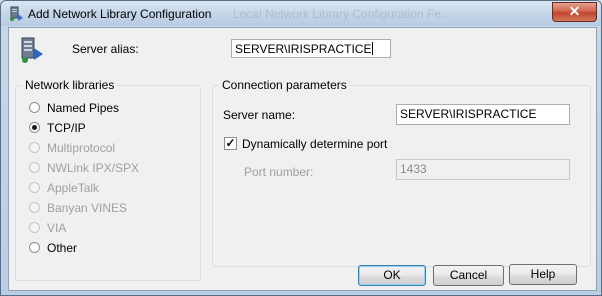  I want to click on server-name-label: Server name:, so click(259, 115).